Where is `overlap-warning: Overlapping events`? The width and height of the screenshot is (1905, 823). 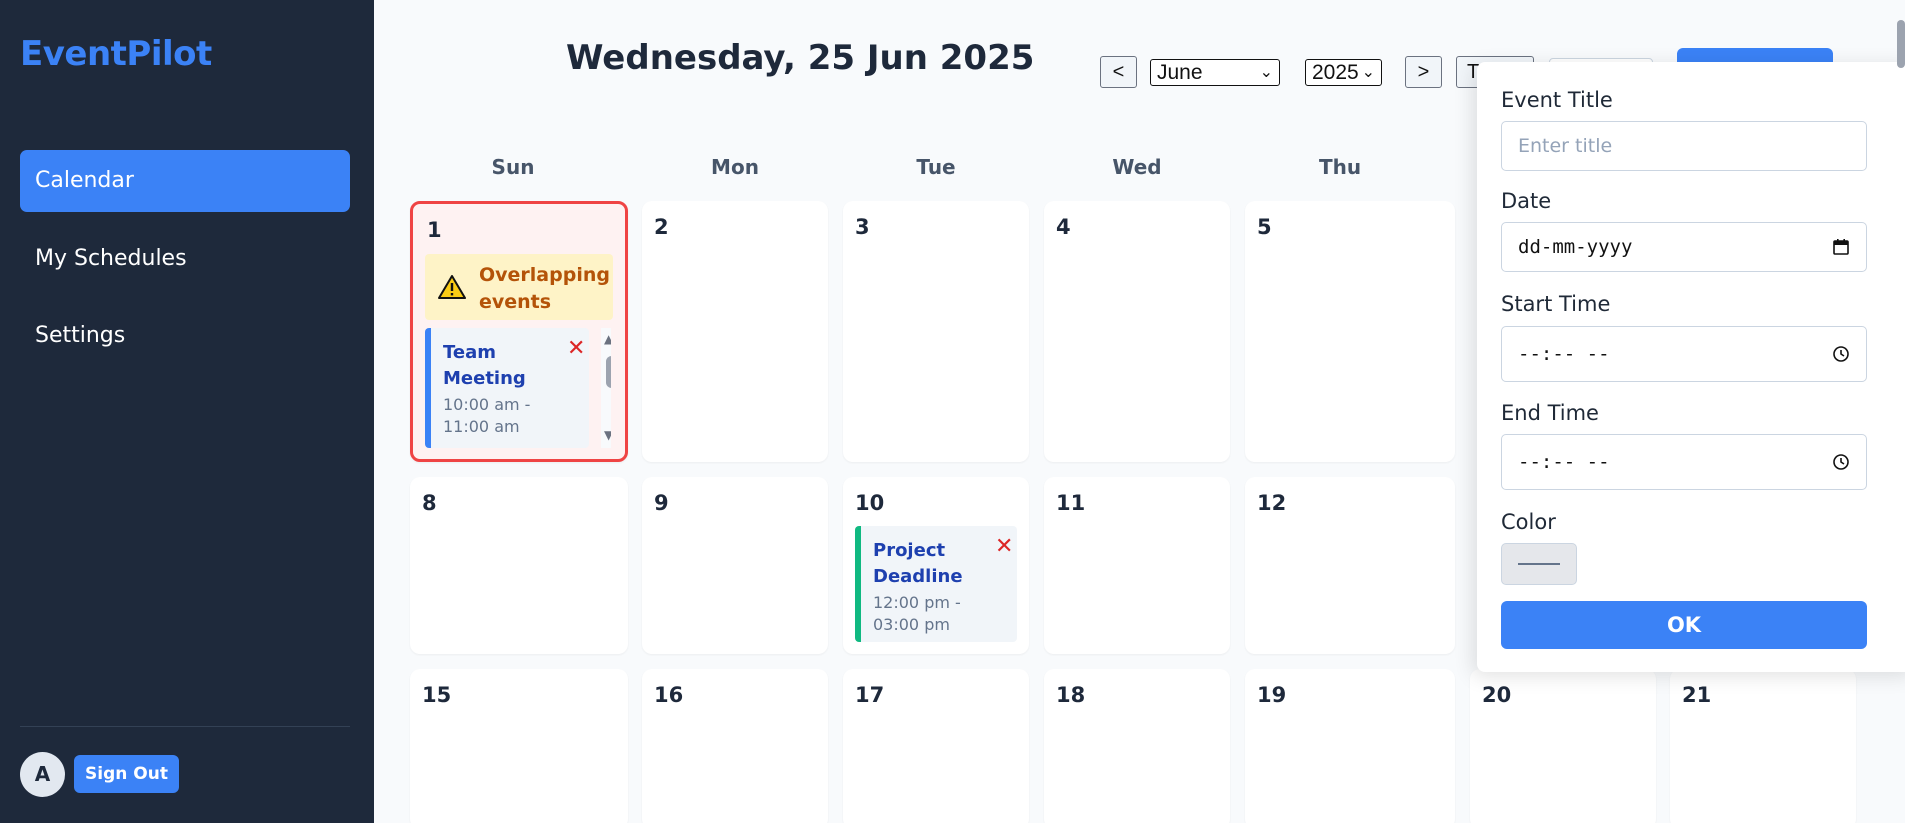 overlap-warning: Overlapping events is located at coordinates (519, 287).